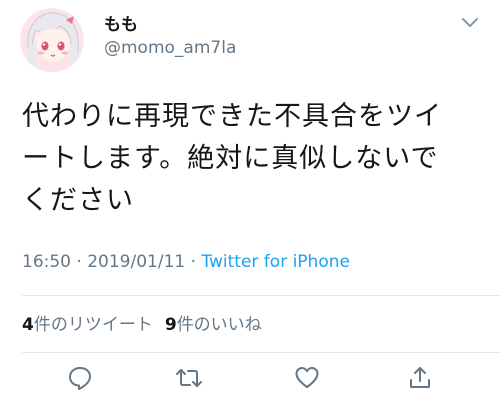 This screenshot has height=405, width=500. I want to click on tweet-text-line: ください, so click(78, 200).